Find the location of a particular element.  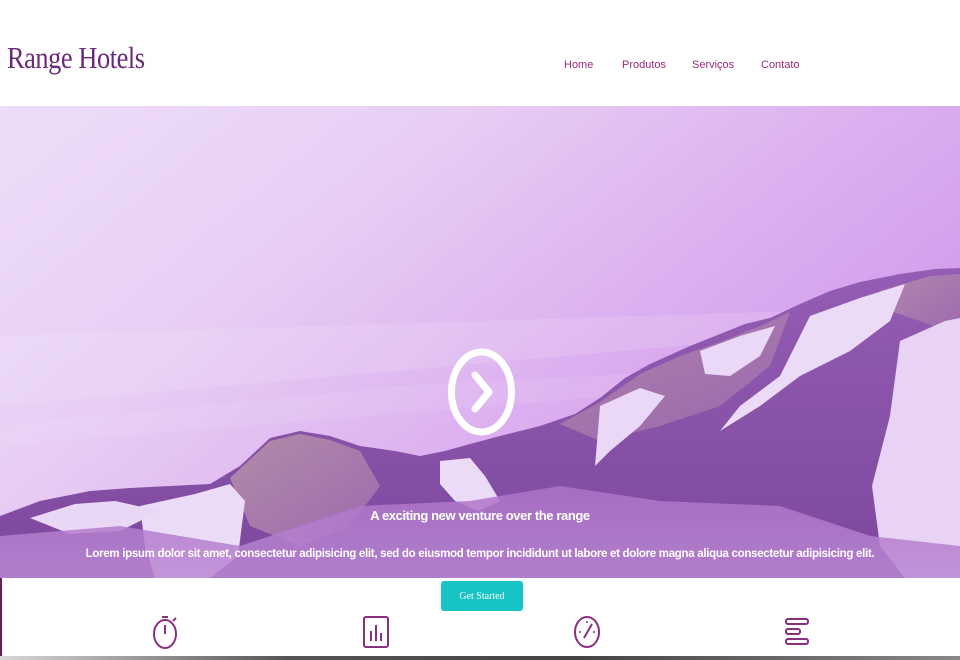

hero-tagline: A exciting new venture over the range is located at coordinates (480, 515).